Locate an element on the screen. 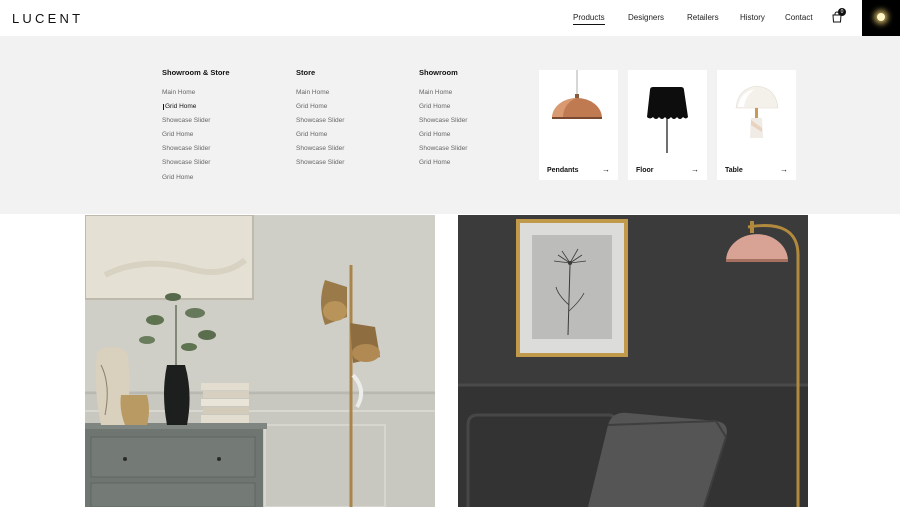 The image size is (900, 510). dark-mode-toggle is located at coordinates (881, 18).